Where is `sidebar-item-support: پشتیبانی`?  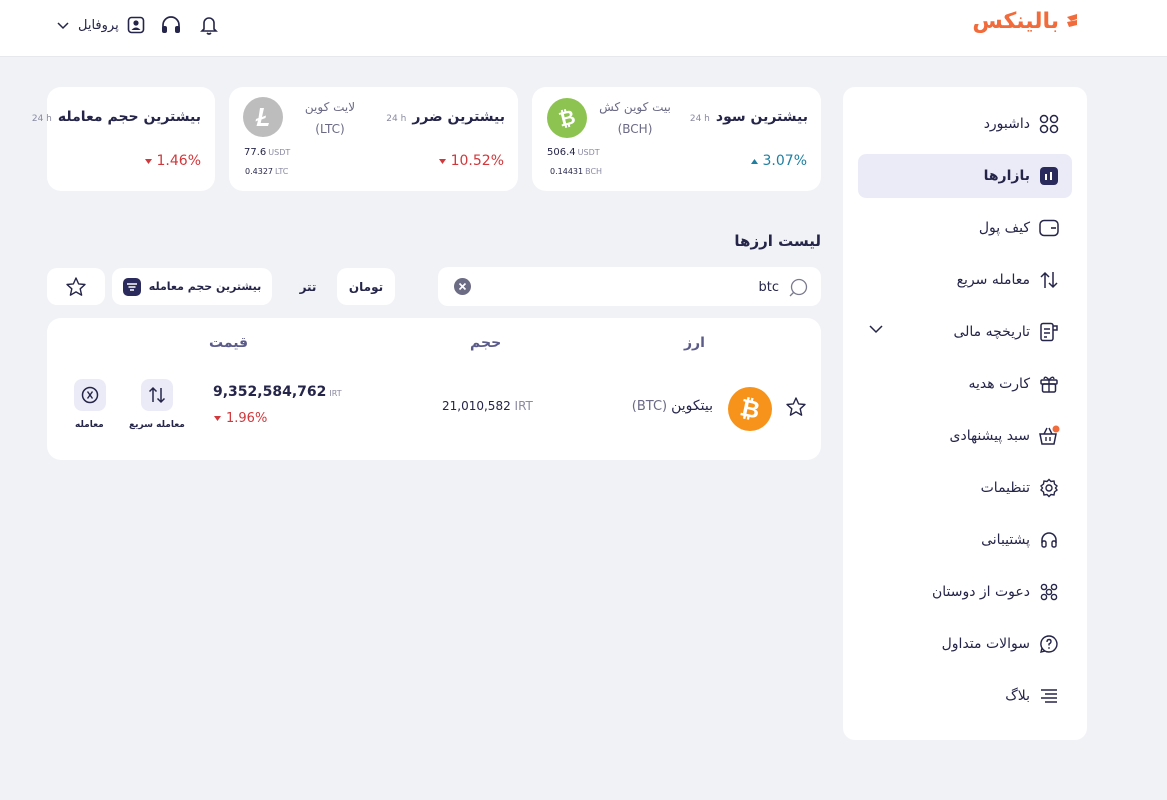 sidebar-item-support: پشتیبانی is located at coordinates (965, 540).